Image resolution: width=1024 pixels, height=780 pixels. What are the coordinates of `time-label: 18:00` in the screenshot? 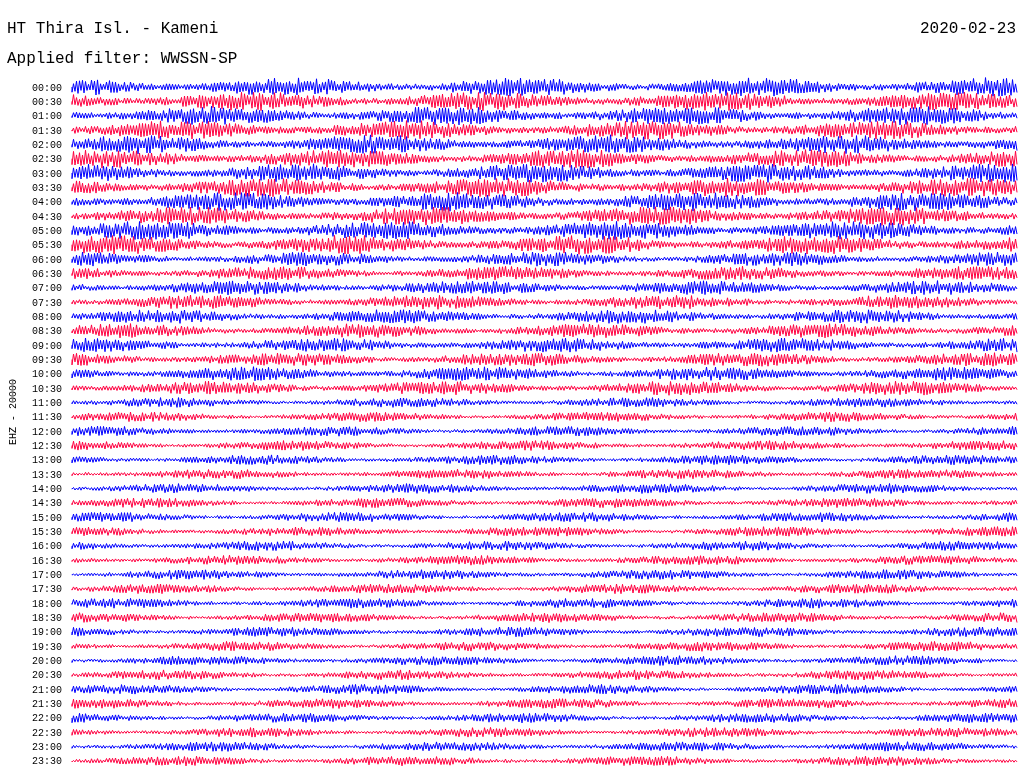 It's located at (47, 604).